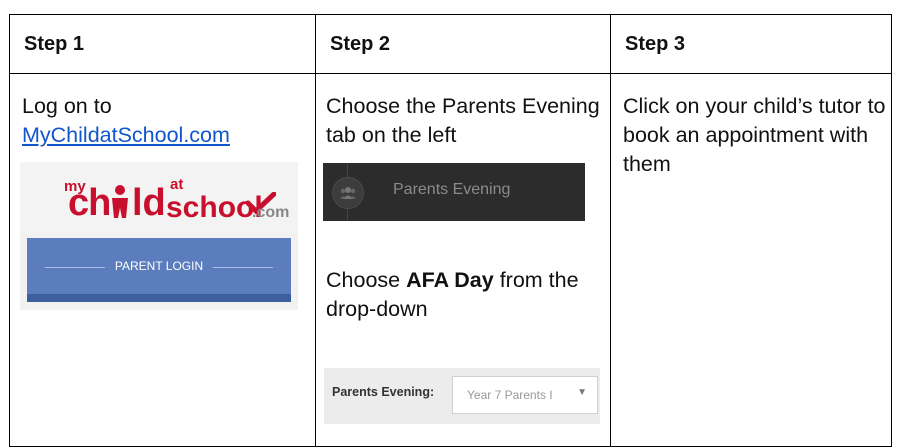 This screenshot has height=447, width=909. Describe the element at coordinates (162, 44) in the screenshot. I see `step1-header-cell: Step 1` at that location.